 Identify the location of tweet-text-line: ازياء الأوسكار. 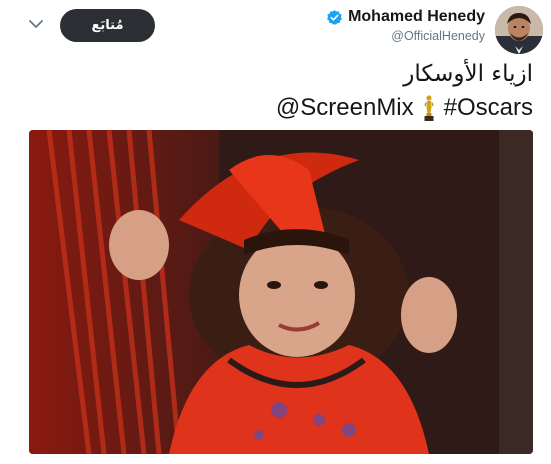
(468, 74).